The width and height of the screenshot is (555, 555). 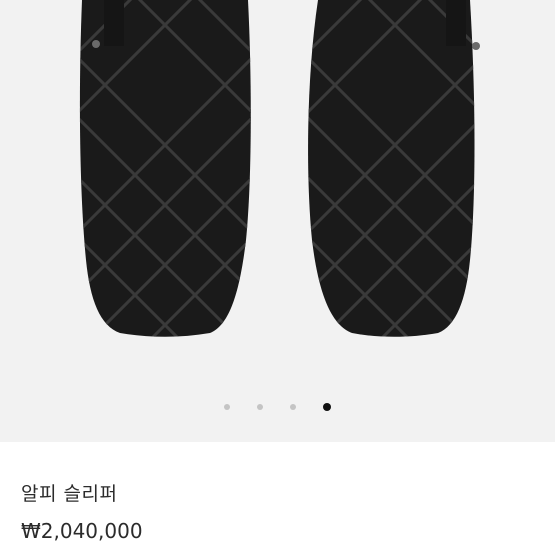 What do you see at coordinates (277, 407) in the screenshot?
I see `gallery-pagination` at bounding box center [277, 407].